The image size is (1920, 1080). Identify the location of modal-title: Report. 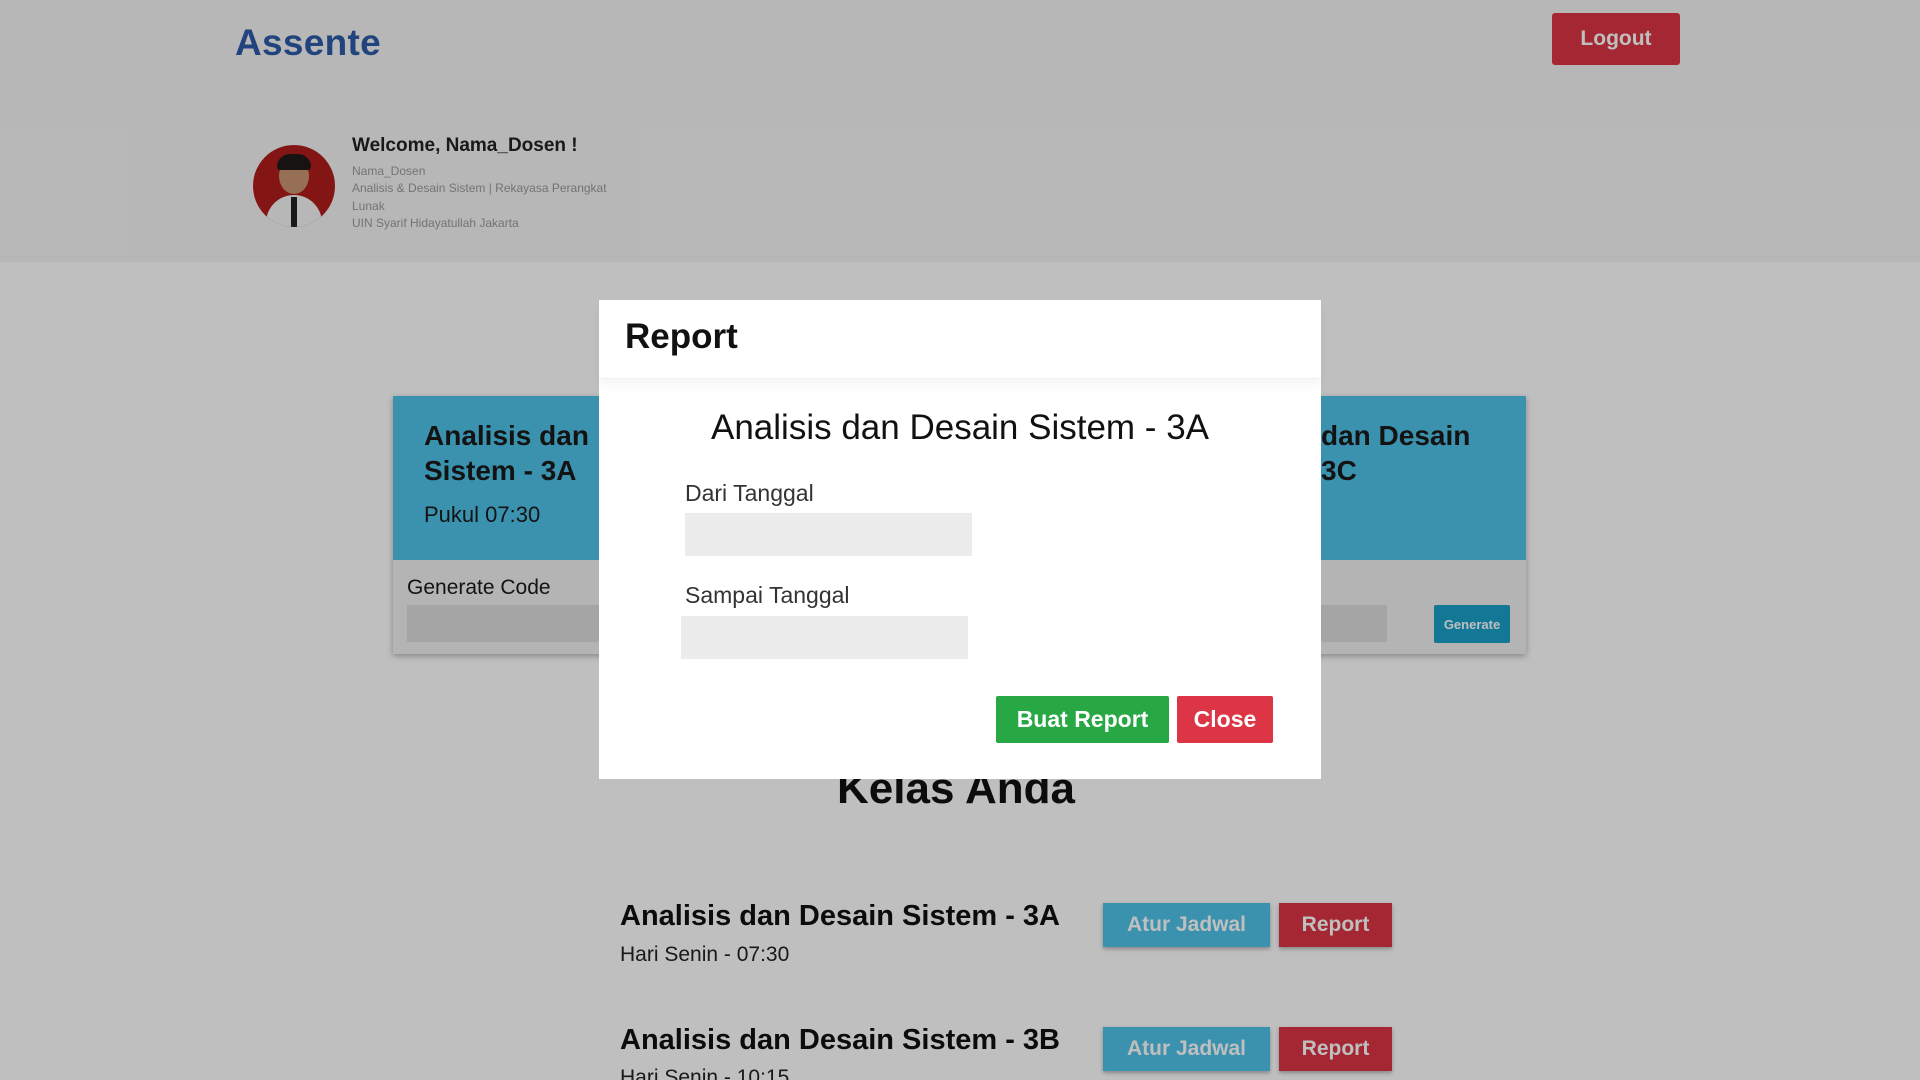
(681, 336).